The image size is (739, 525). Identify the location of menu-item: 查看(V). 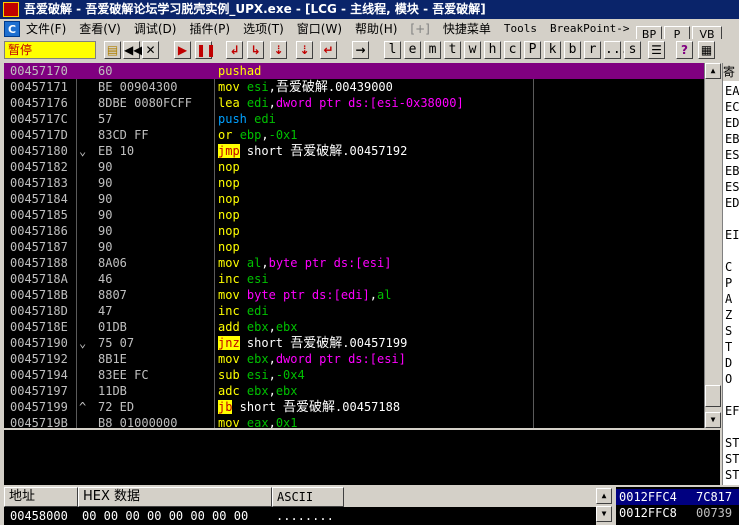
(100, 29).